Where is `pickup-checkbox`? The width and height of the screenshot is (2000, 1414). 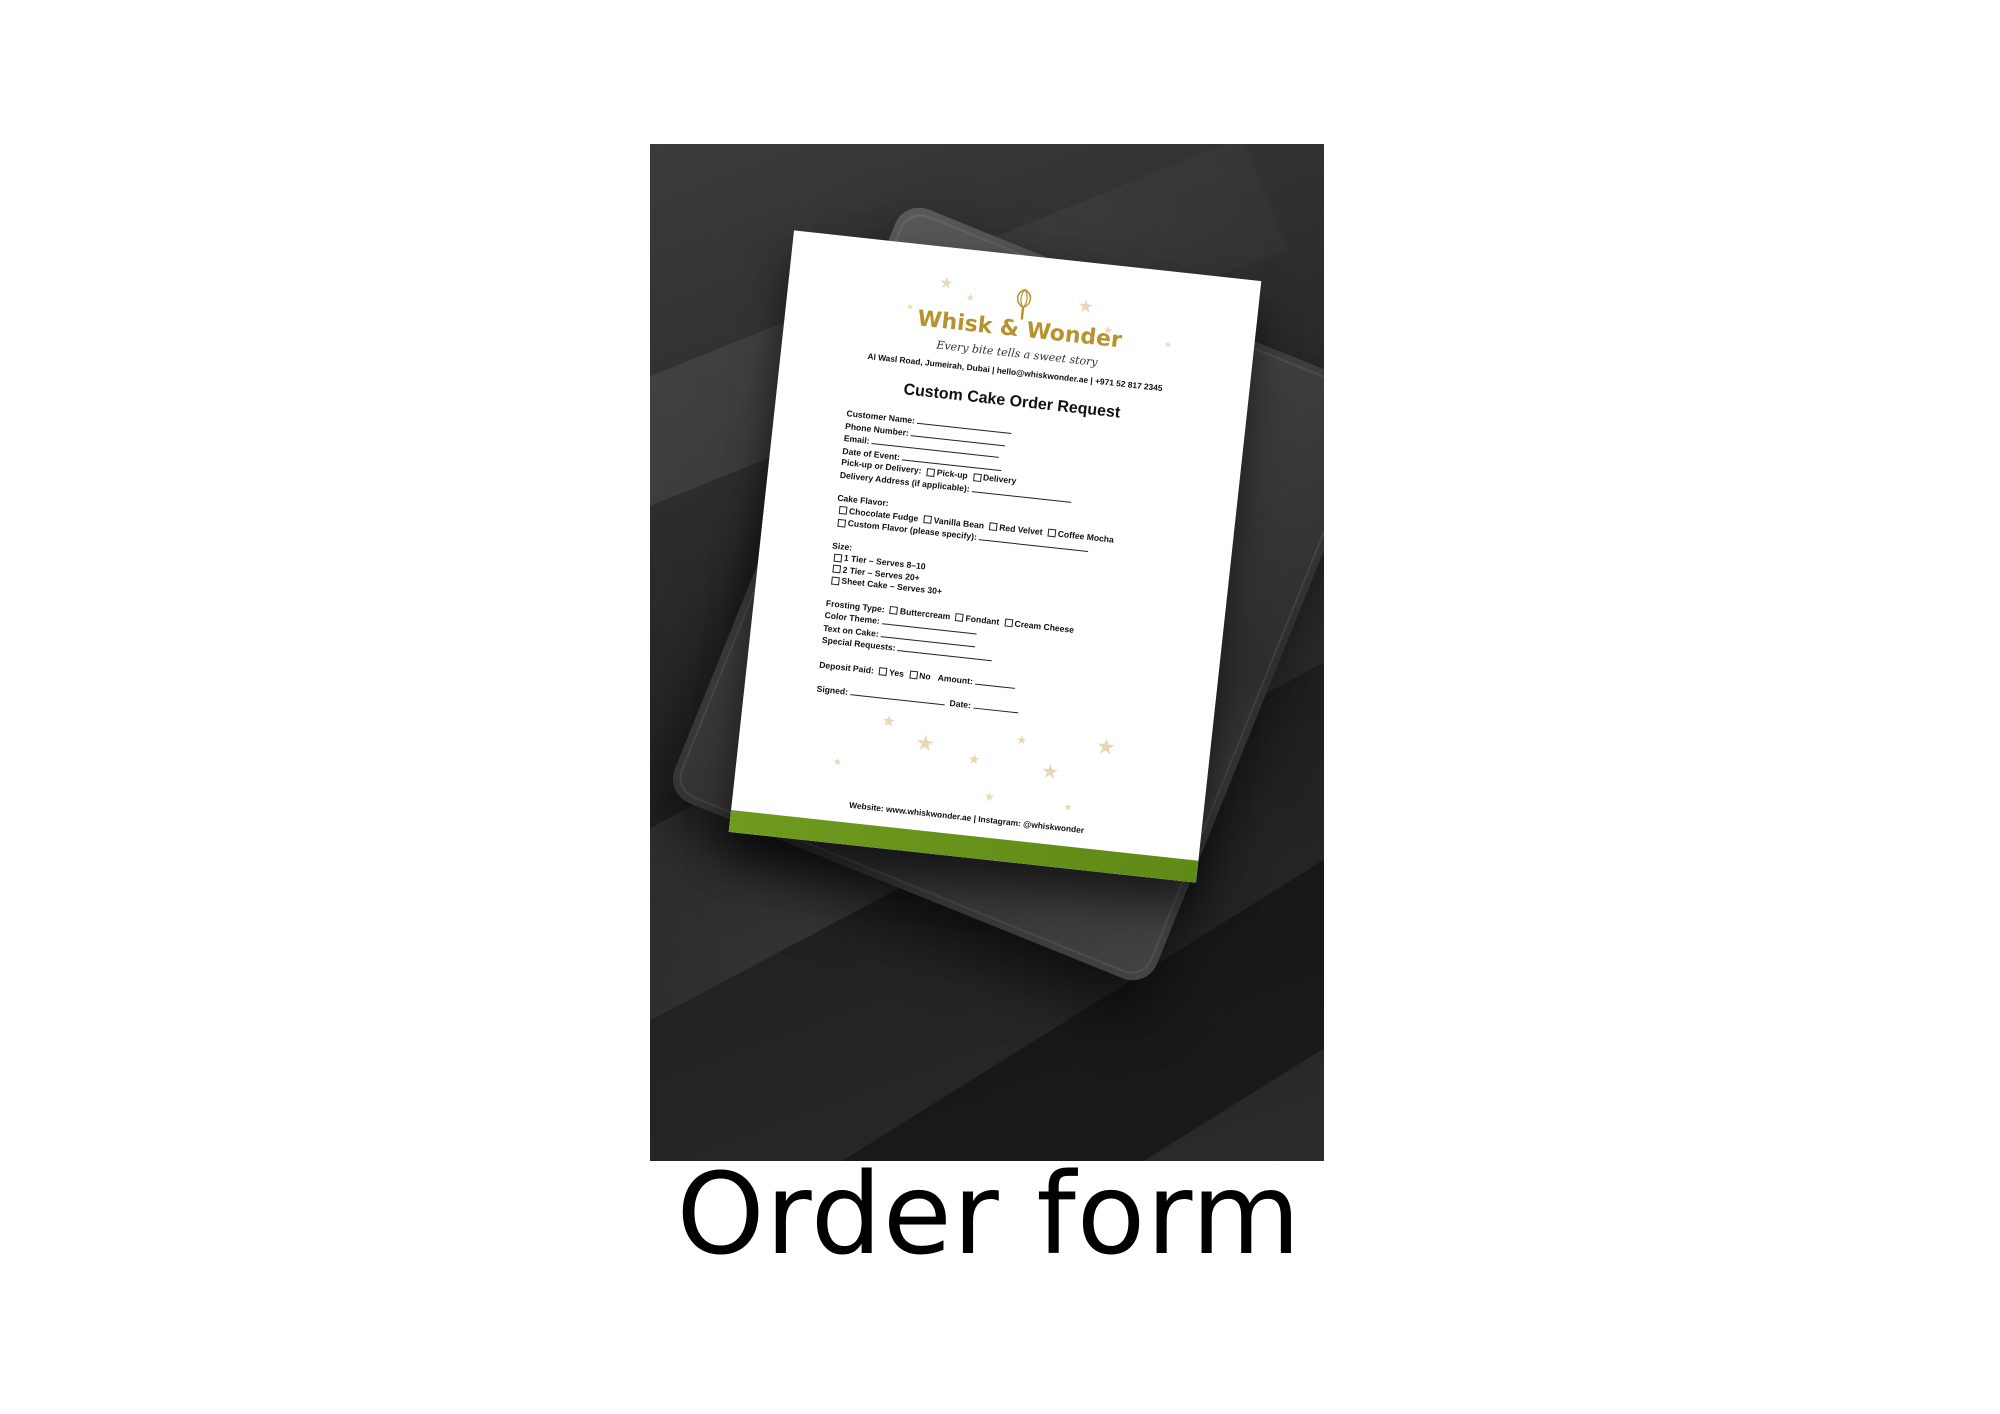 pickup-checkbox is located at coordinates (931, 472).